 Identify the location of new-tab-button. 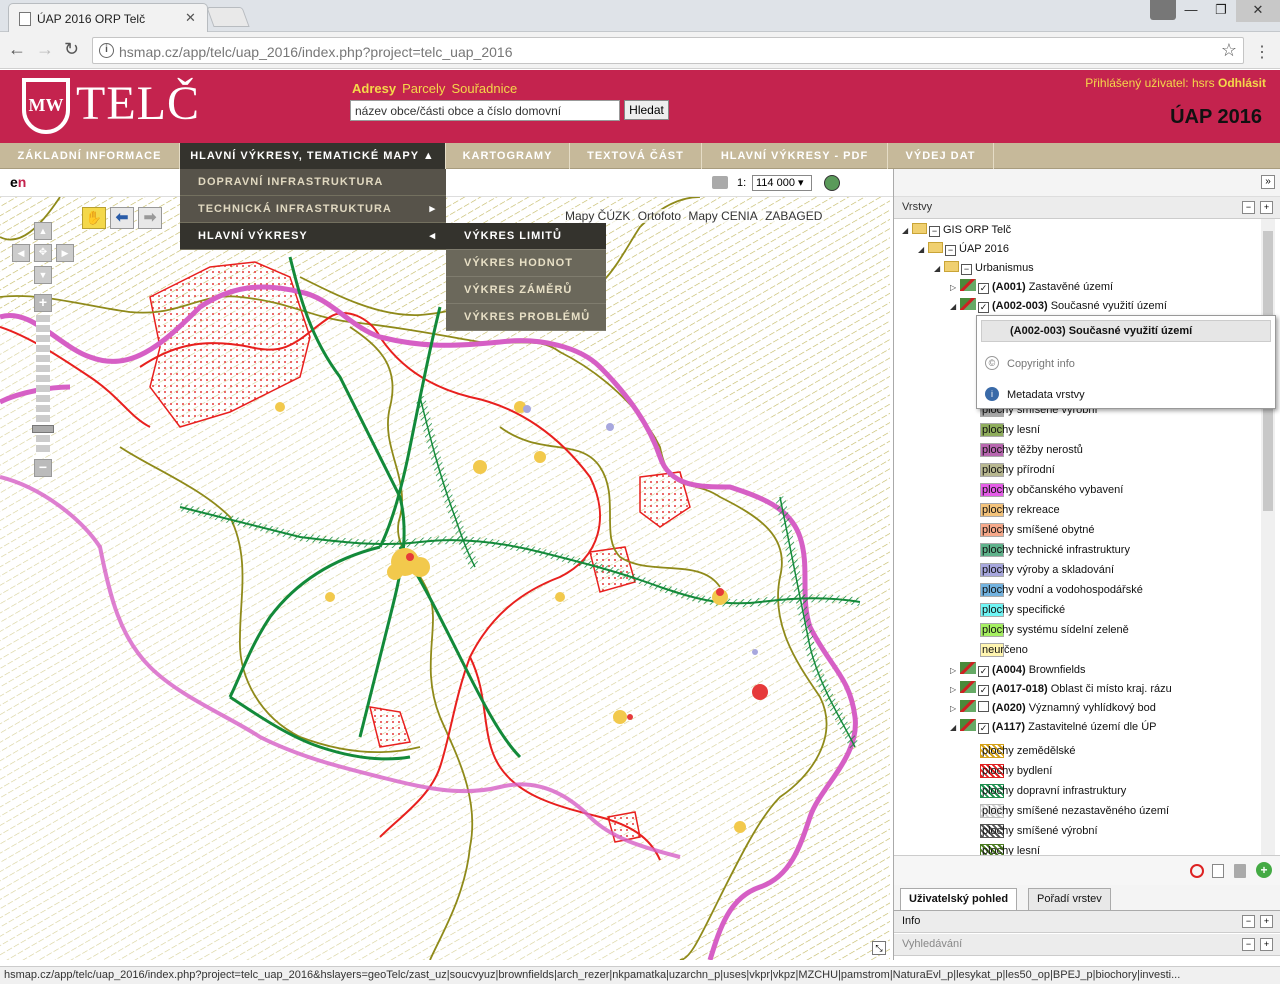
(228, 17).